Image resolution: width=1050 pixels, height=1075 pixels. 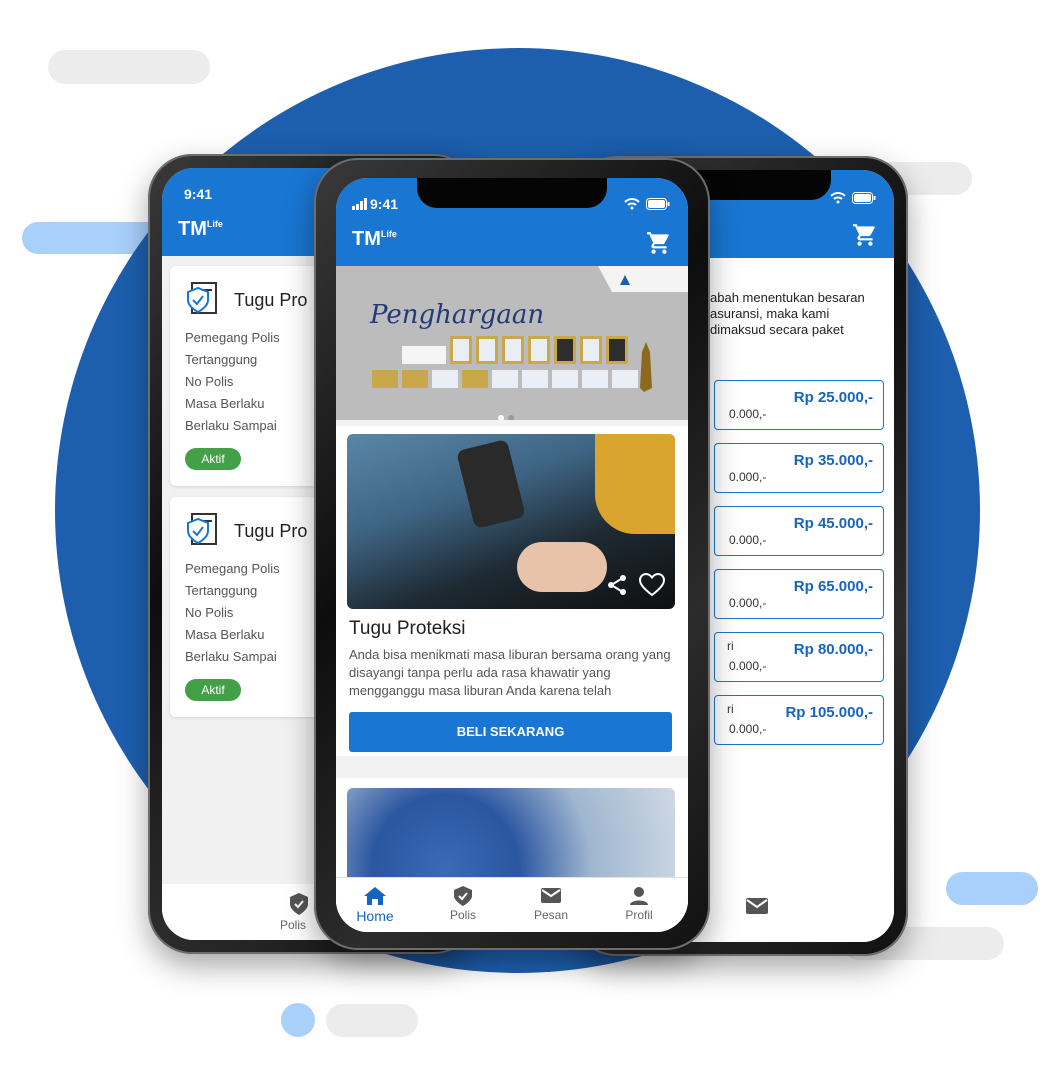 I want to click on price-amount: Rp 80.000,-, so click(x=833, y=649).